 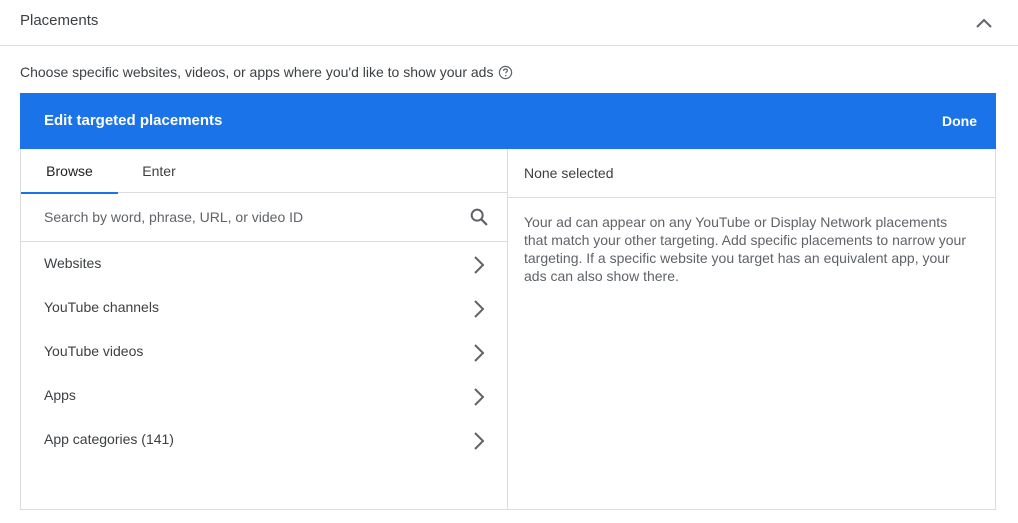 What do you see at coordinates (569, 173) in the screenshot?
I see `selection-title: None selected` at bounding box center [569, 173].